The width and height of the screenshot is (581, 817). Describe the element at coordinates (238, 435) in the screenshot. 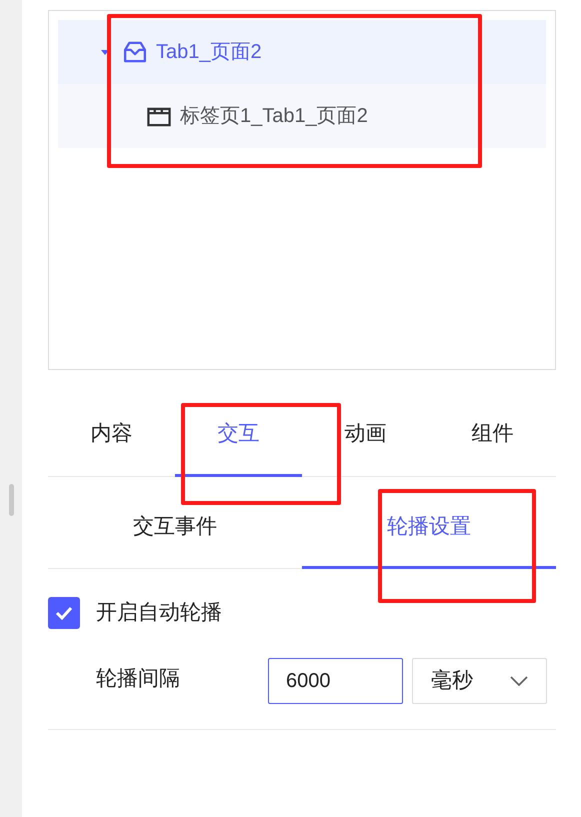

I see `tab: 交互` at that location.